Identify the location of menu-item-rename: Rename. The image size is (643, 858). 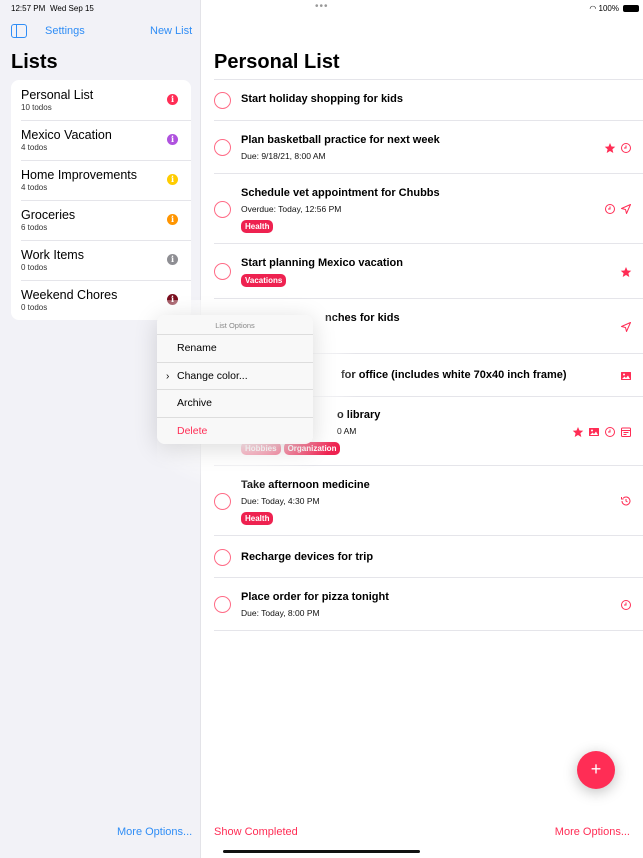
(235, 349).